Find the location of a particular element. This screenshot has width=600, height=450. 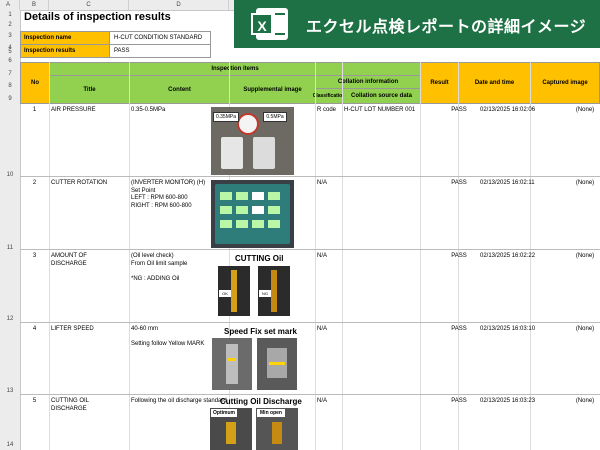

row-header: 2 is located at coordinates (10, 25).